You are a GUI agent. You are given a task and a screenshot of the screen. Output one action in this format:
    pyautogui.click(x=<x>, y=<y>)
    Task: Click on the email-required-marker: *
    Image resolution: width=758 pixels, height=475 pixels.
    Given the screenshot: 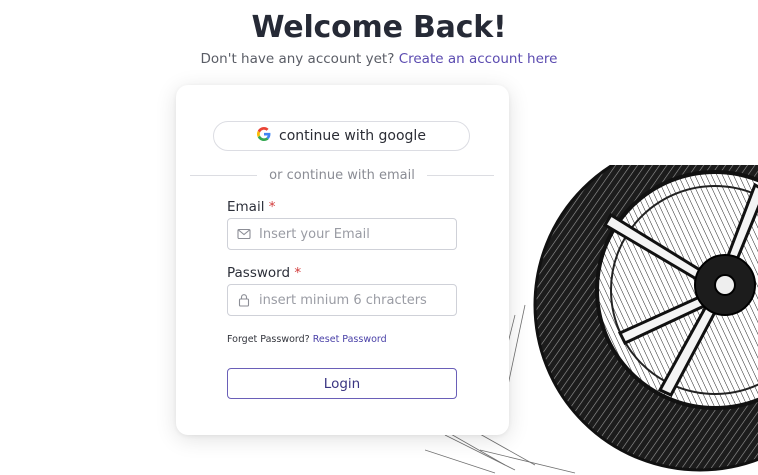 What is the action you would take?
    pyautogui.click(x=272, y=207)
    